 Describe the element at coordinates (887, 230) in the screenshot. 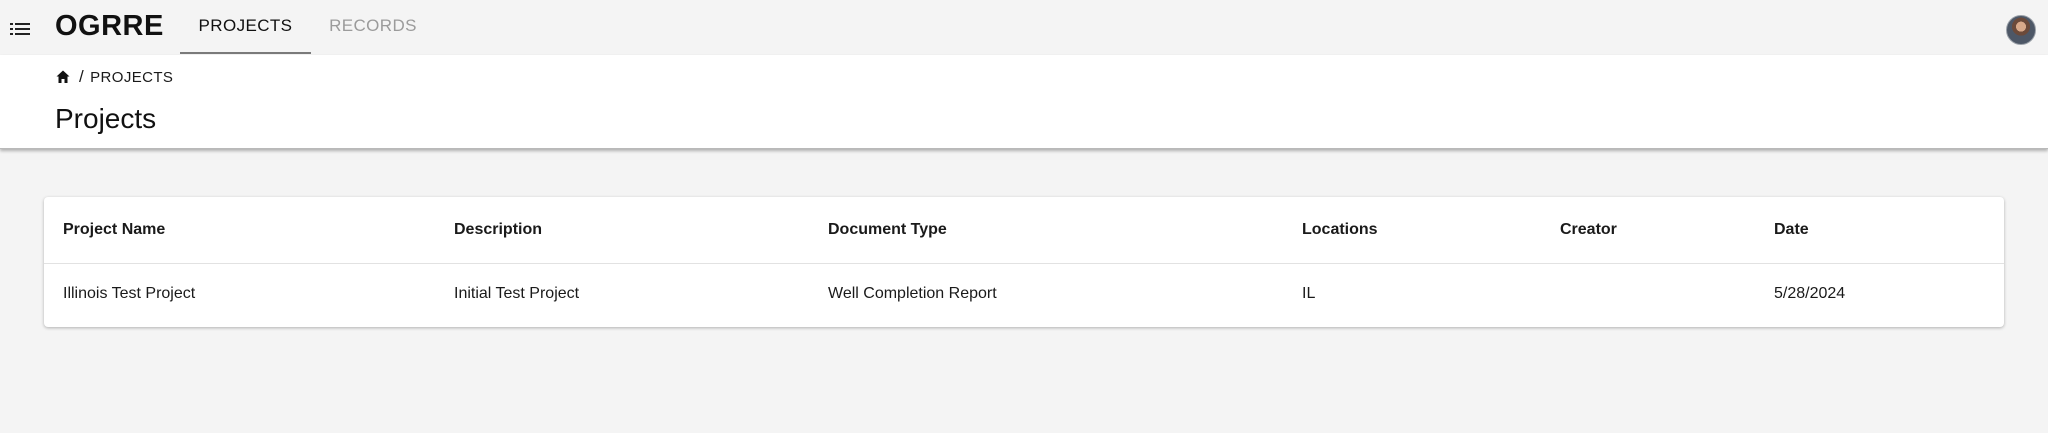

I see `column-header-document-type: Document Type` at that location.